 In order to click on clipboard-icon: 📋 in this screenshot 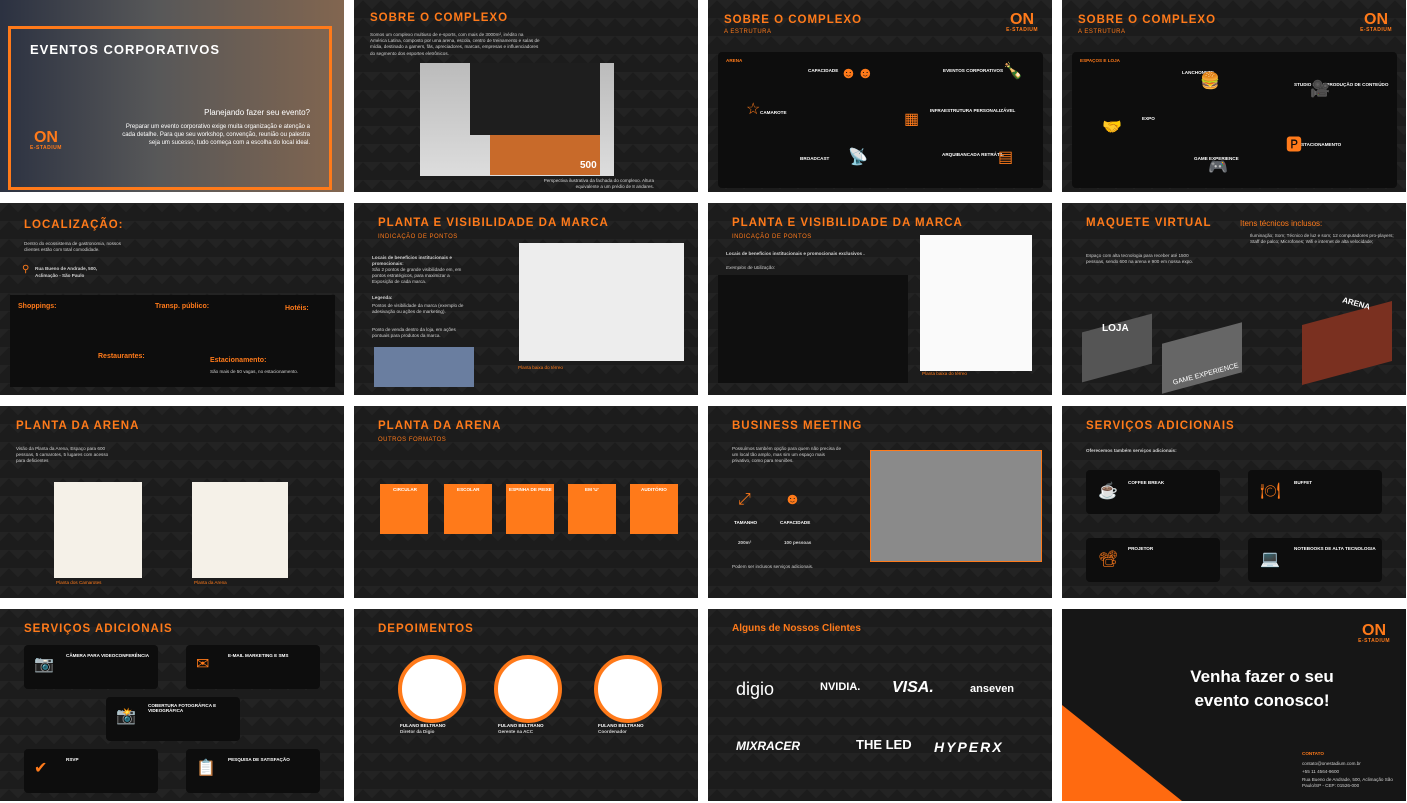, I will do `click(206, 768)`.